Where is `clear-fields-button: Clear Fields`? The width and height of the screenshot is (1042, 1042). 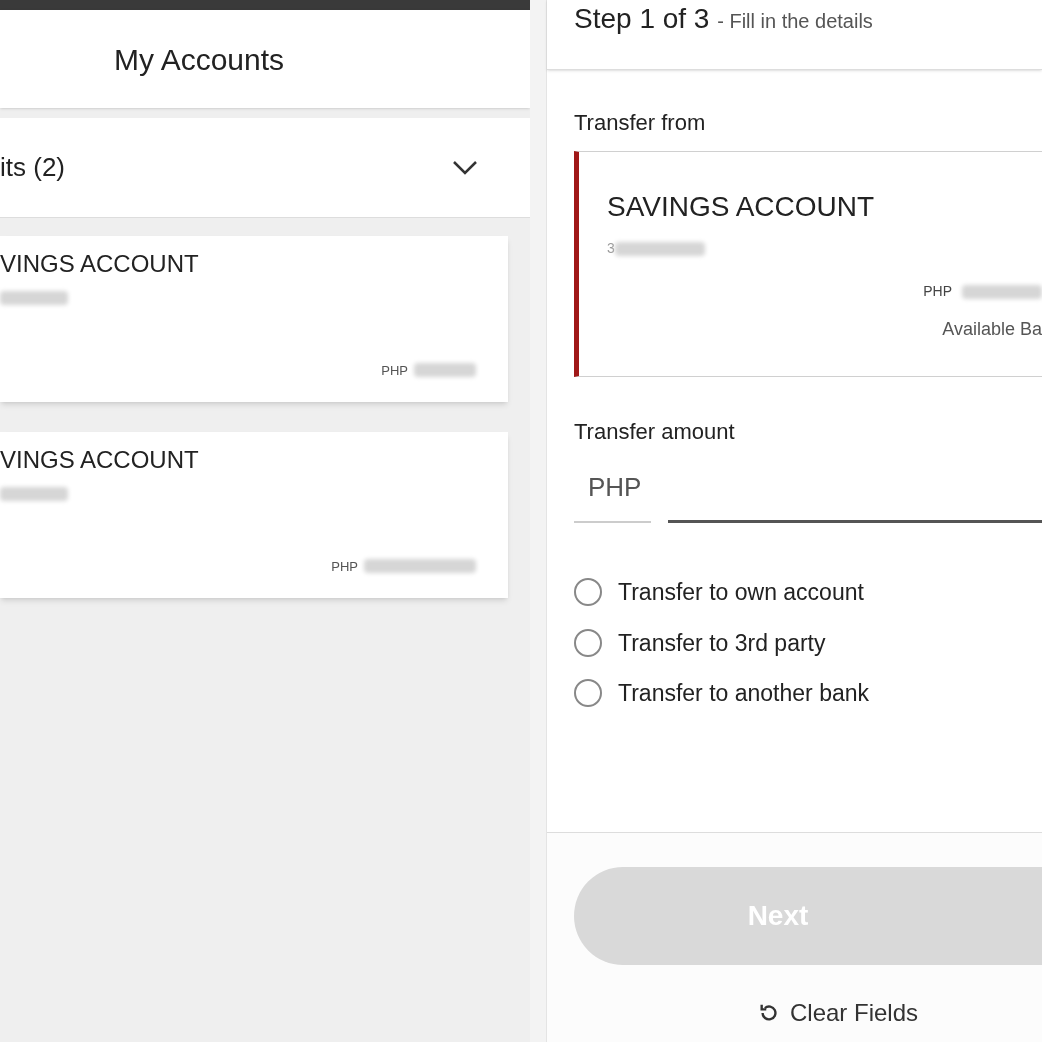 clear-fields-button: Clear Fields is located at coordinates (837, 1013).